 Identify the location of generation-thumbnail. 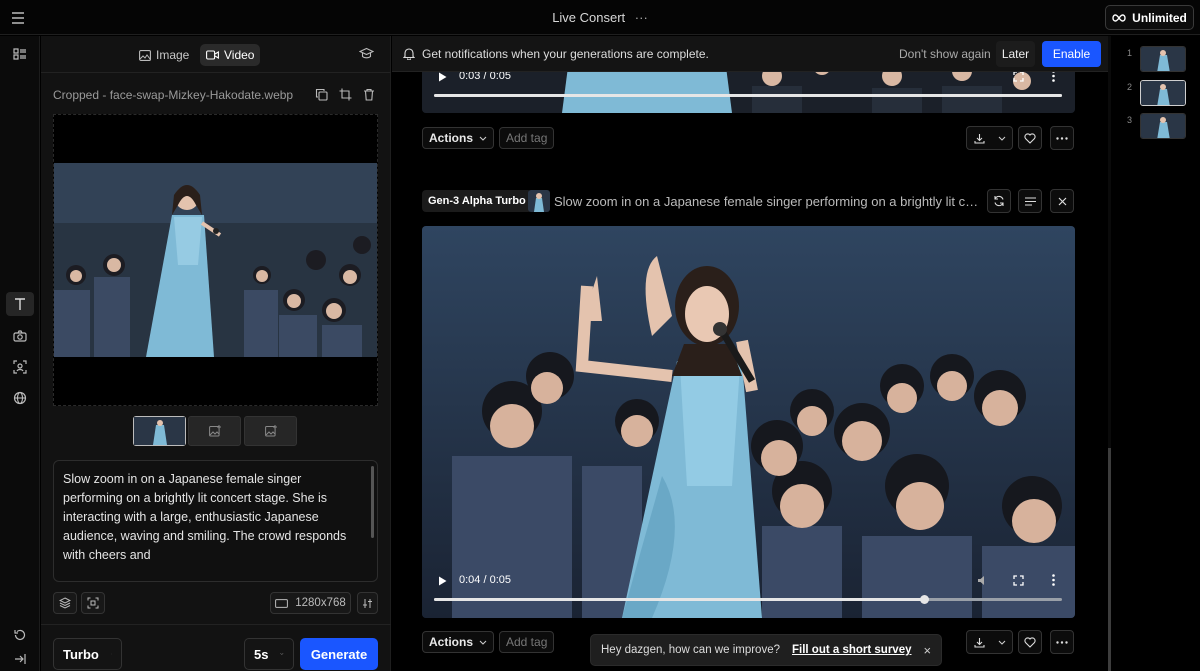
(539, 201).